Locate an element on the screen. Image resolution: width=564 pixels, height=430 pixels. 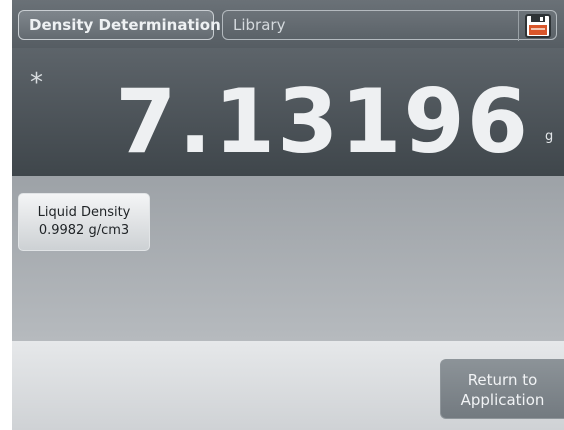
application-tab: Density Determination is located at coordinates (119, 25).